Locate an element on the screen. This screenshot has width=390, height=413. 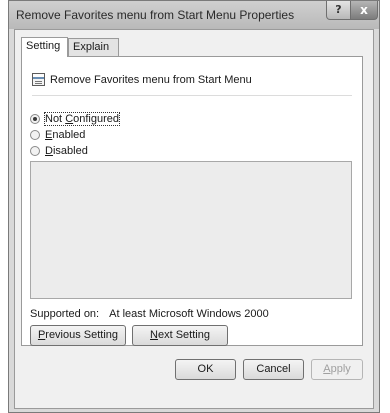
accelerator-key: C is located at coordinates (69, 119).